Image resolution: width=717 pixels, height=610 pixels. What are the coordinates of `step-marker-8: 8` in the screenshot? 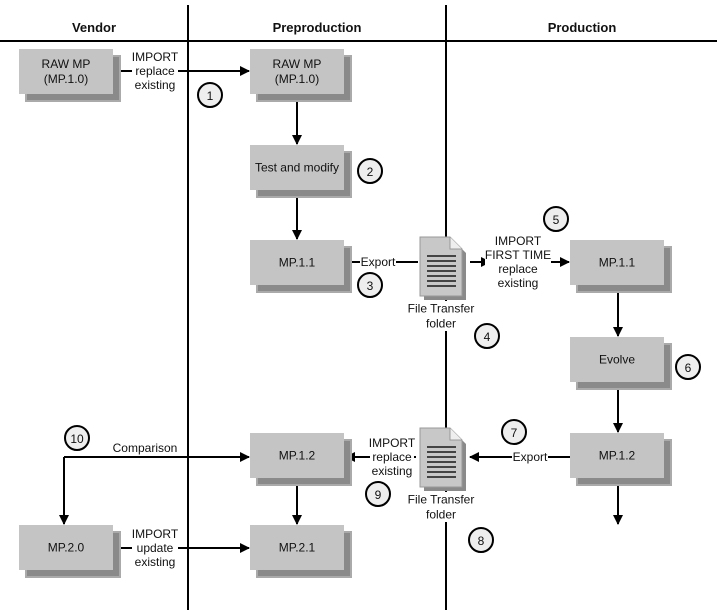 It's located at (481, 540).